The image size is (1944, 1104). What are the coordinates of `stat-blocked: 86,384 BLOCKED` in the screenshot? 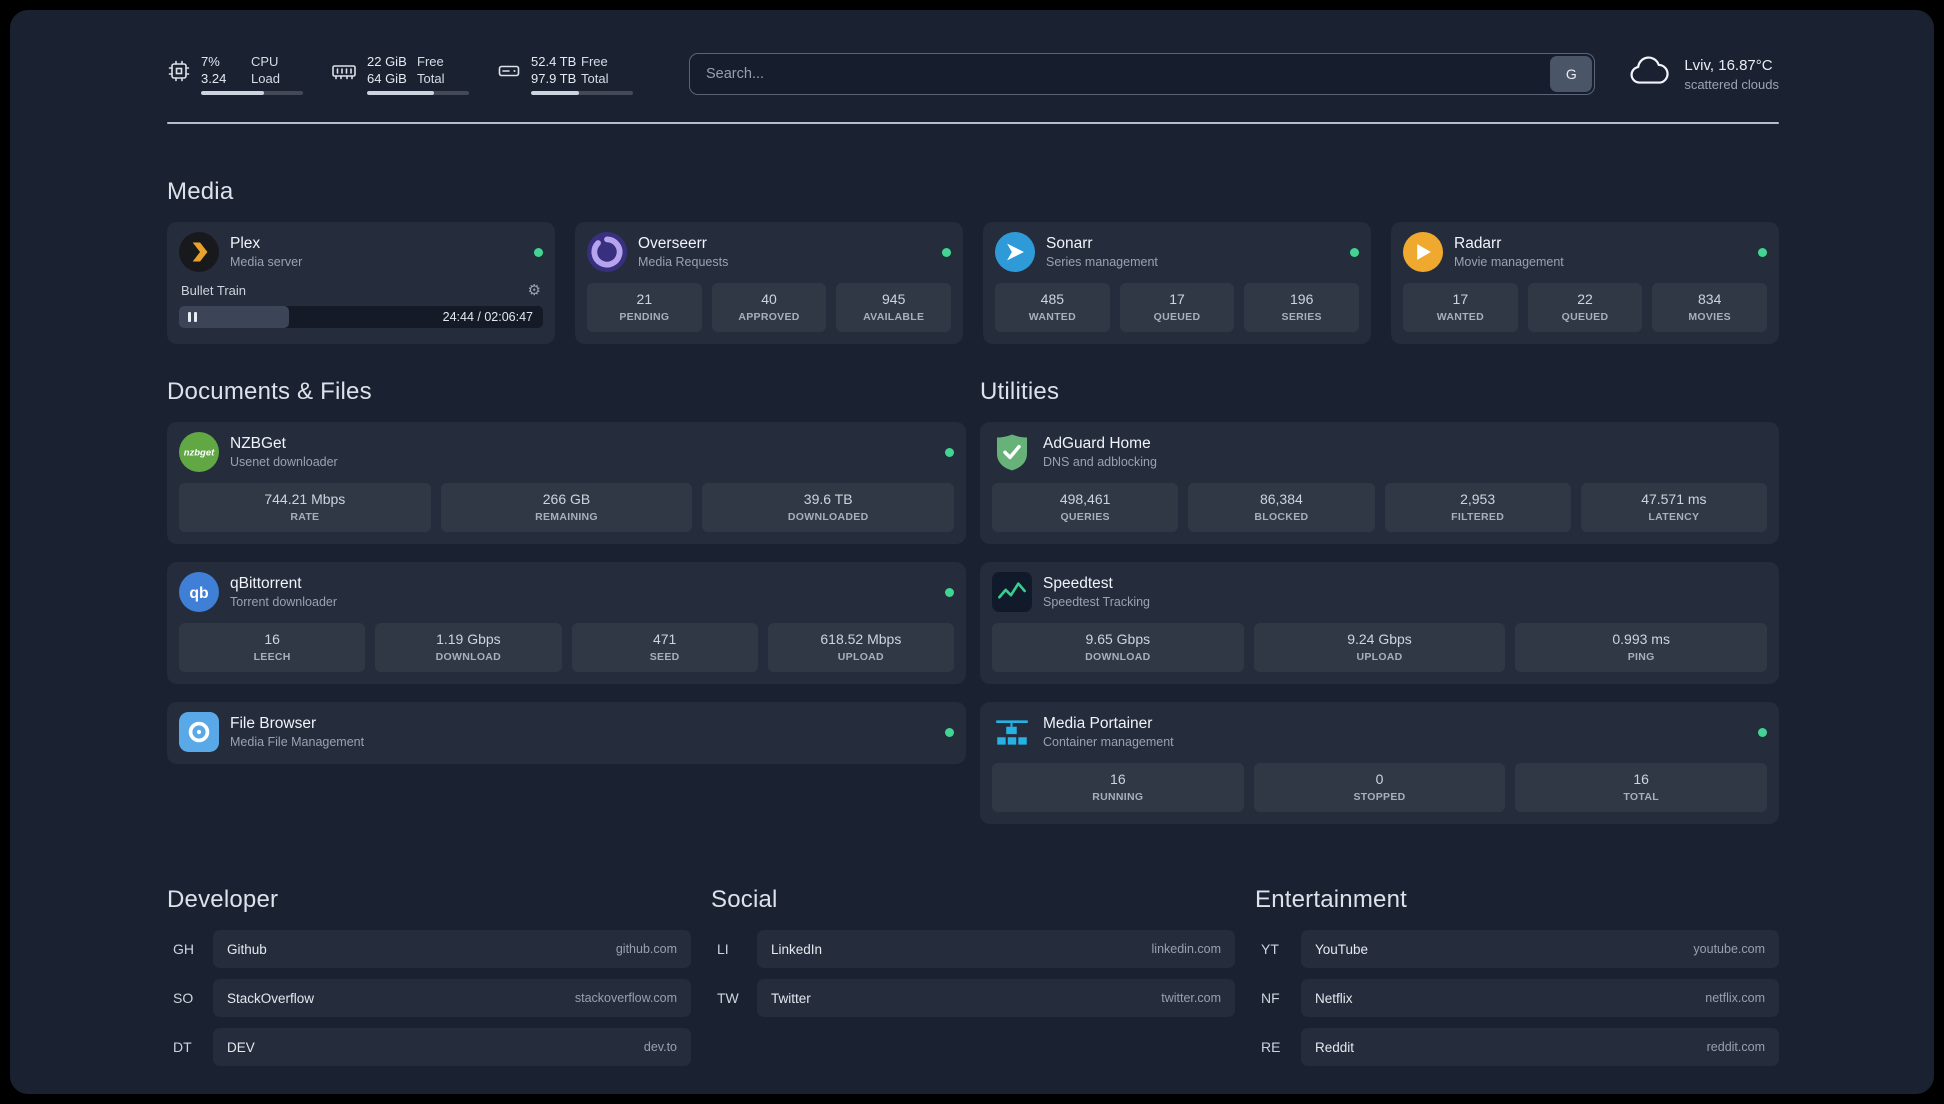 It's located at (1281, 507).